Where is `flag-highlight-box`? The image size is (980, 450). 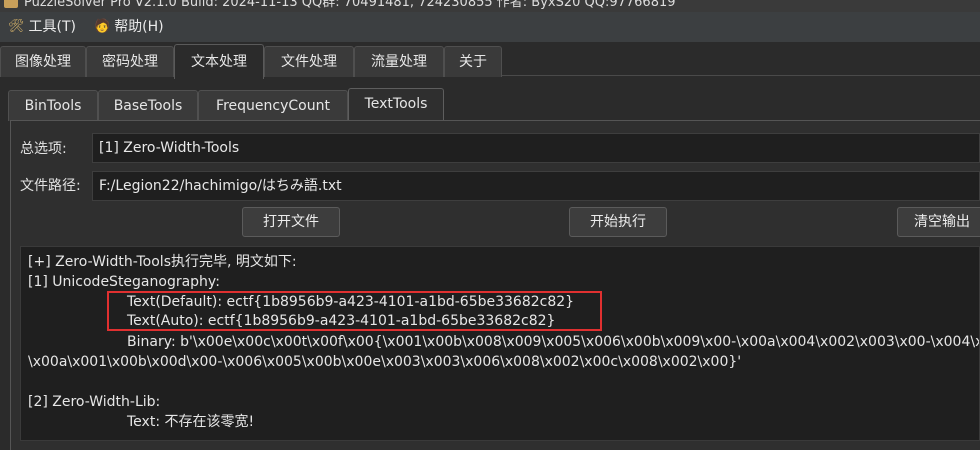
flag-highlight-box is located at coordinates (354, 311).